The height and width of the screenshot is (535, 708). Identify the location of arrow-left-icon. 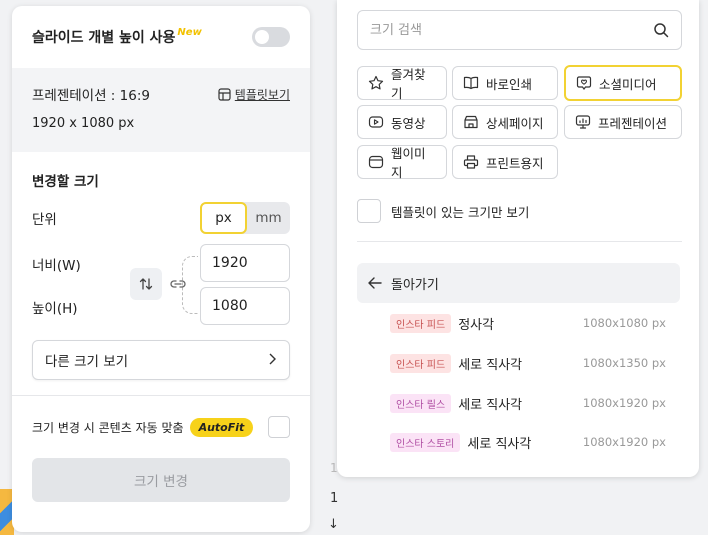
(375, 283).